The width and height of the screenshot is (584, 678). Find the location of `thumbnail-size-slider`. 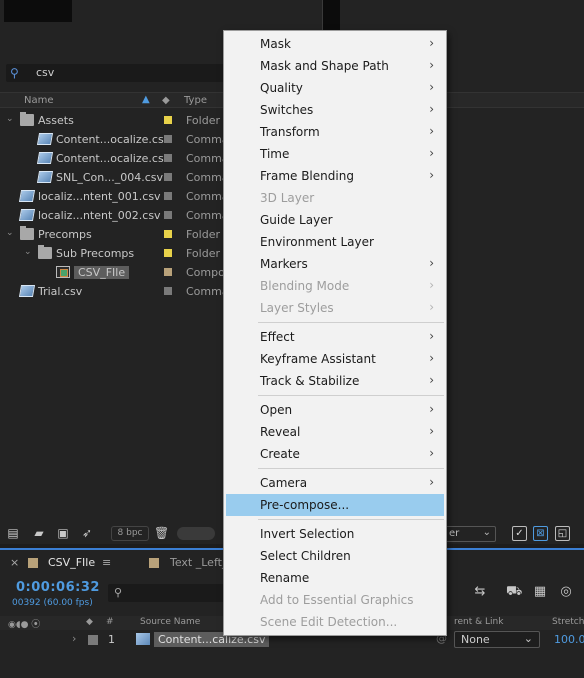

thumbnail-size-slider is located at coordinates (196, 533).